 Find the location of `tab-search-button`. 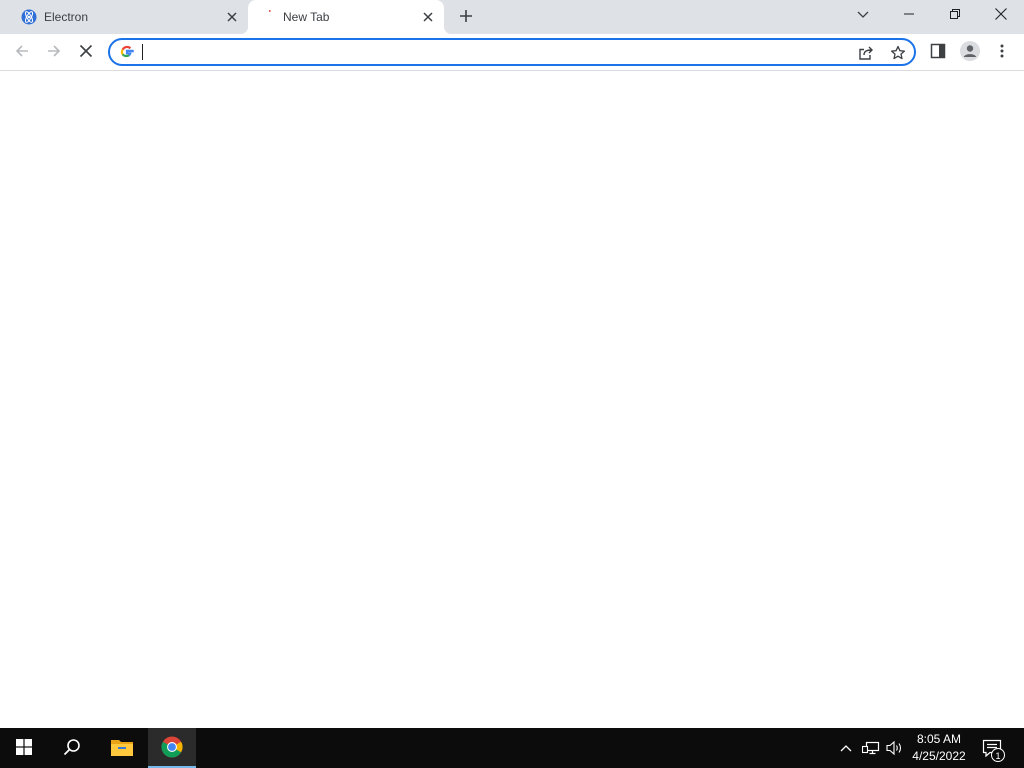

tab-search-button is located at coordinates (863, 15).